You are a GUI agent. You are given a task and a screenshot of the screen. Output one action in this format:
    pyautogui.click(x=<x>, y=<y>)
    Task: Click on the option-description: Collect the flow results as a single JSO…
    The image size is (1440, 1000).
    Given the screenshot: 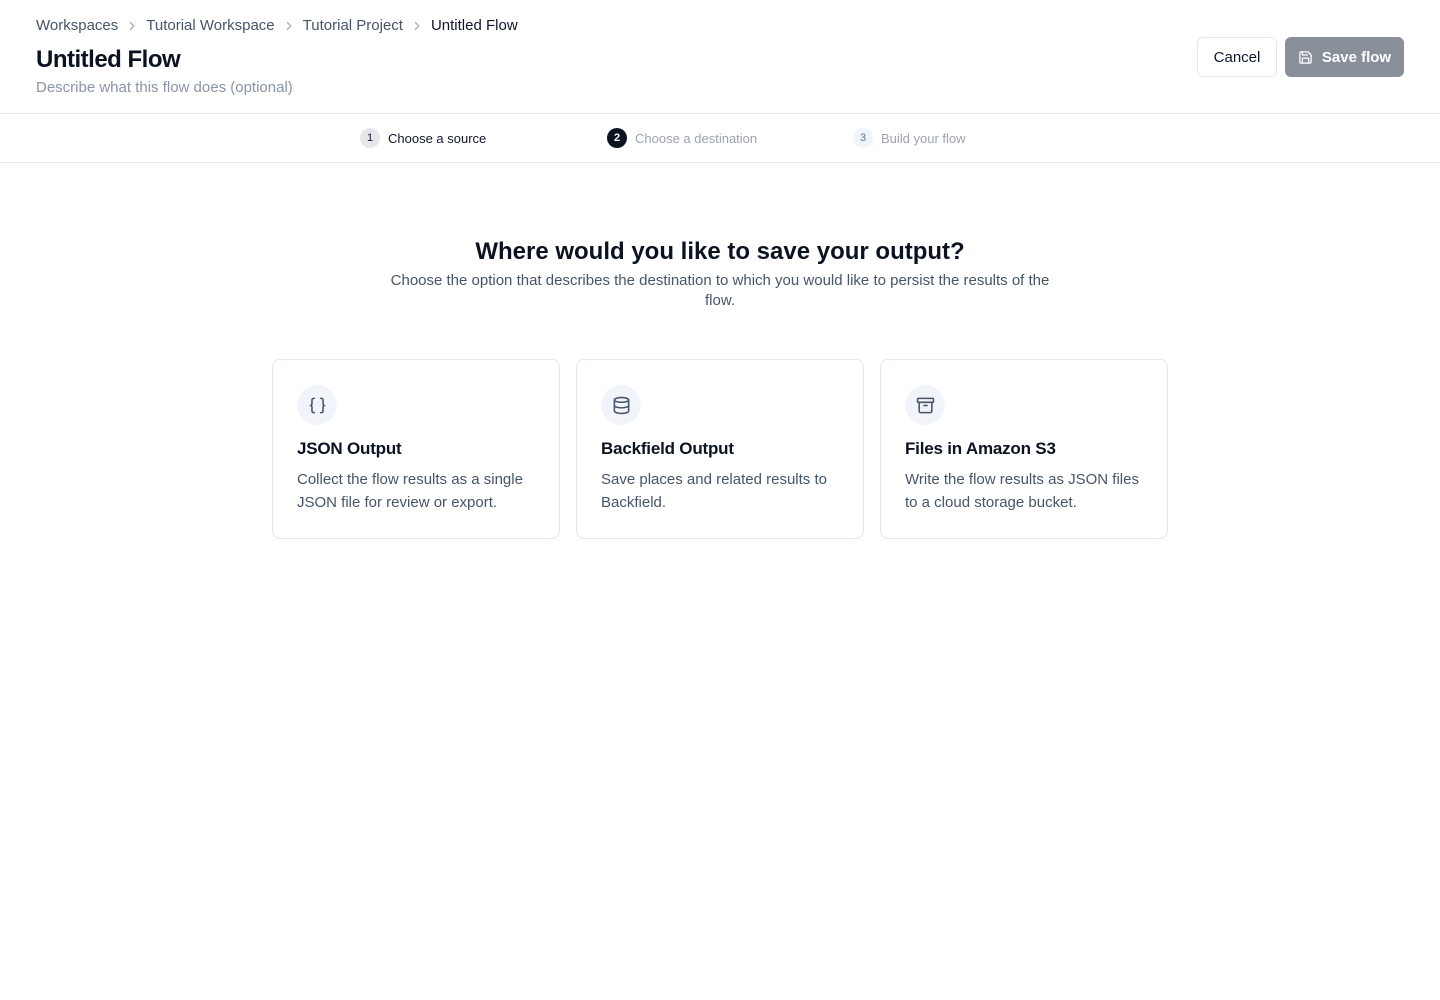 What is the action you would take?
    pyautogui.click(x=410, y=491)
    